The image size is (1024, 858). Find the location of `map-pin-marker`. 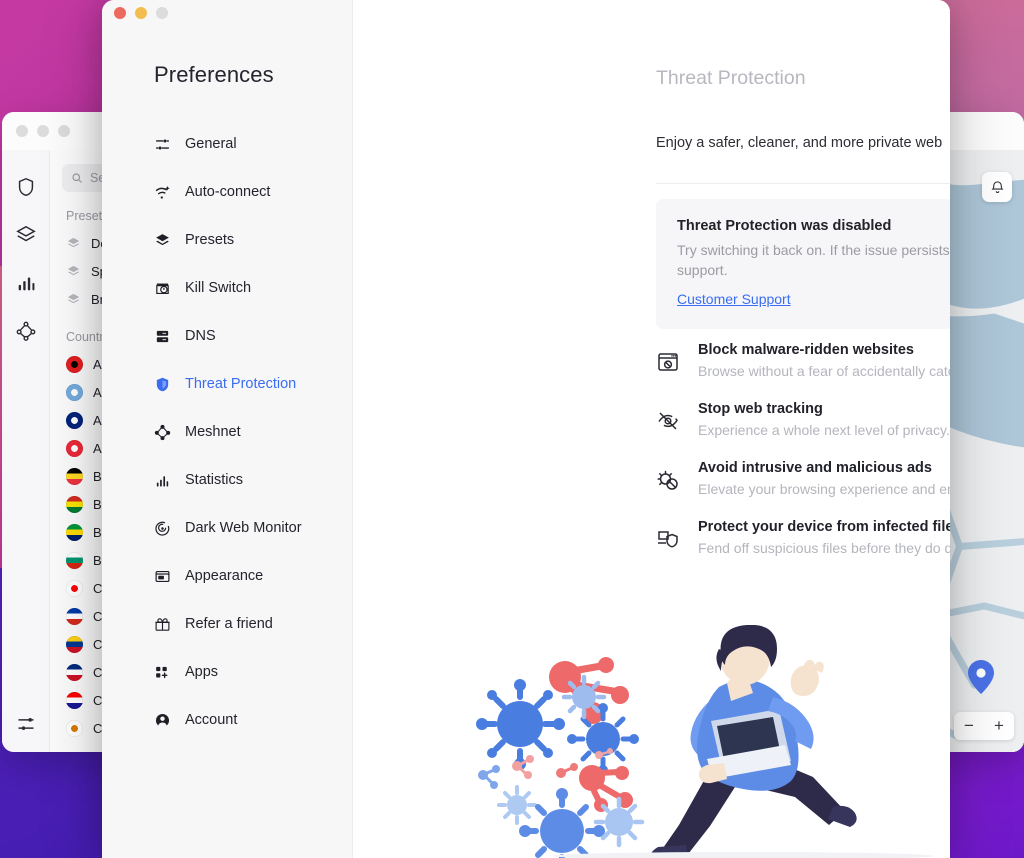

map-pin-marker is located at coordinates (981, 677).